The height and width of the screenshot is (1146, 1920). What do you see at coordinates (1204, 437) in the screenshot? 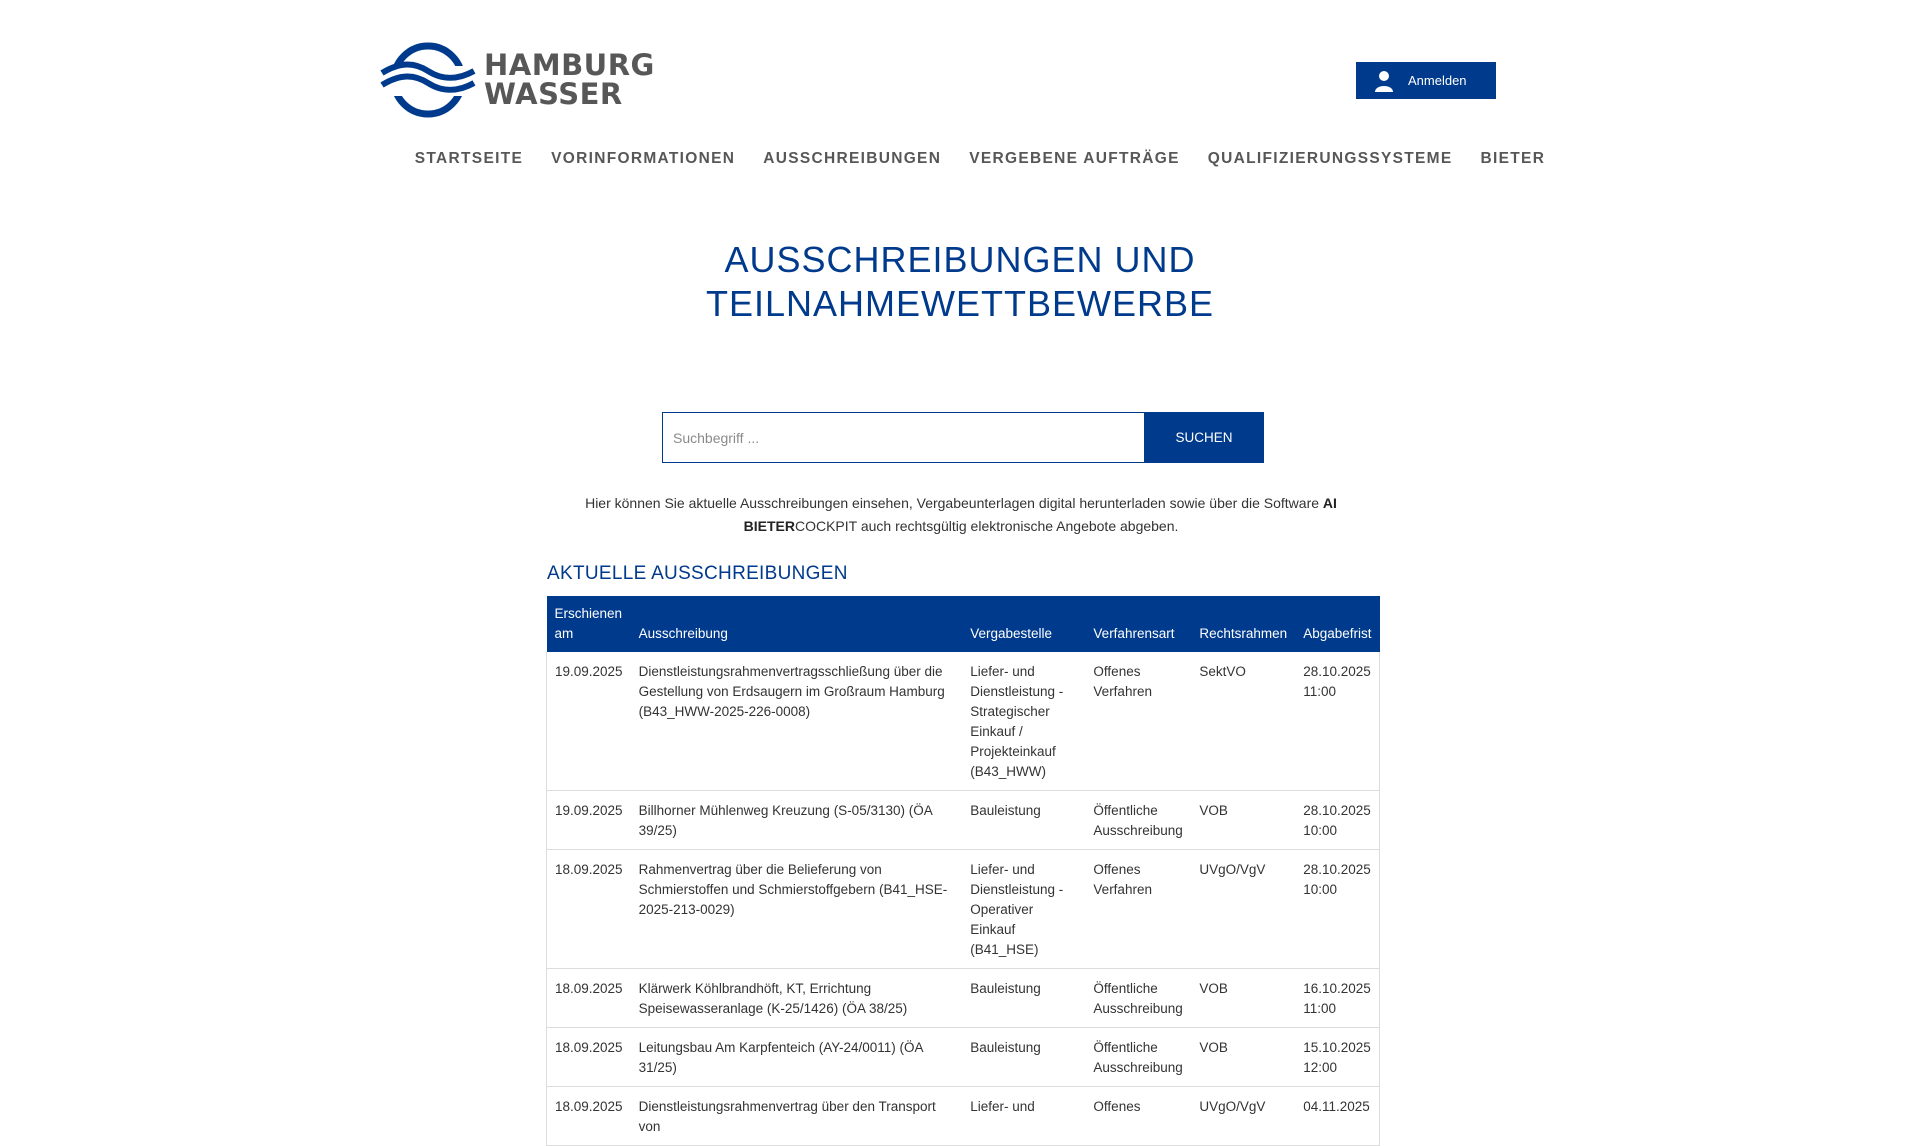
I see `search-button: SUCHEN` at bounding box center [1204, 437].